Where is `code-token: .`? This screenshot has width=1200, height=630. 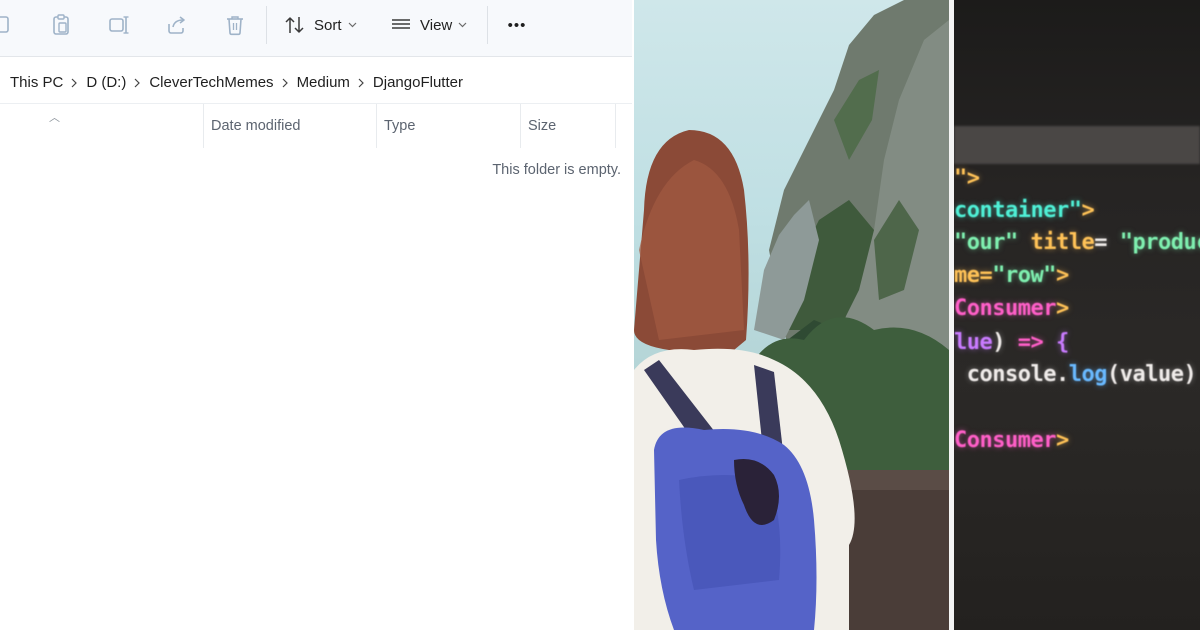 code-token: . is located at coordinates (1062, 374).